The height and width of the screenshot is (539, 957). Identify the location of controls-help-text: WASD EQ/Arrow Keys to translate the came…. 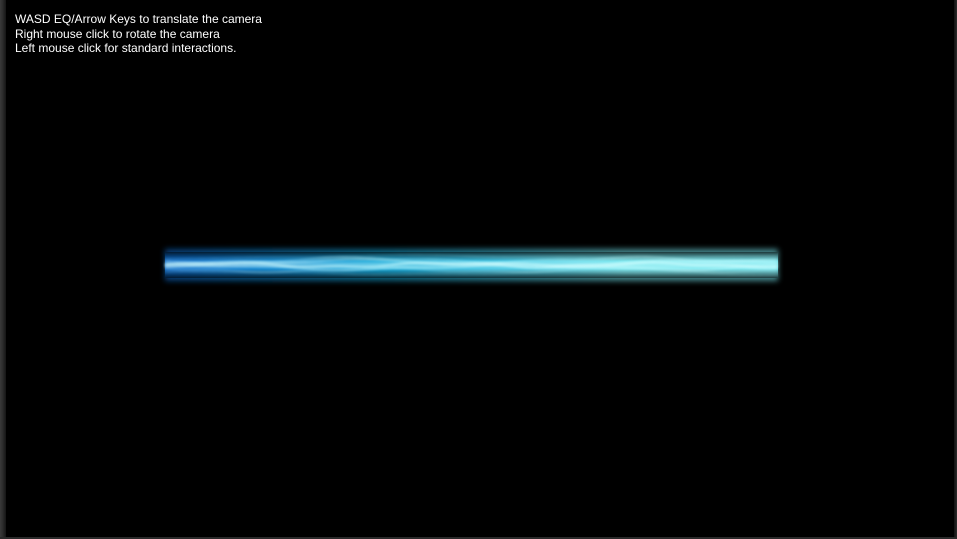
(138, 34).